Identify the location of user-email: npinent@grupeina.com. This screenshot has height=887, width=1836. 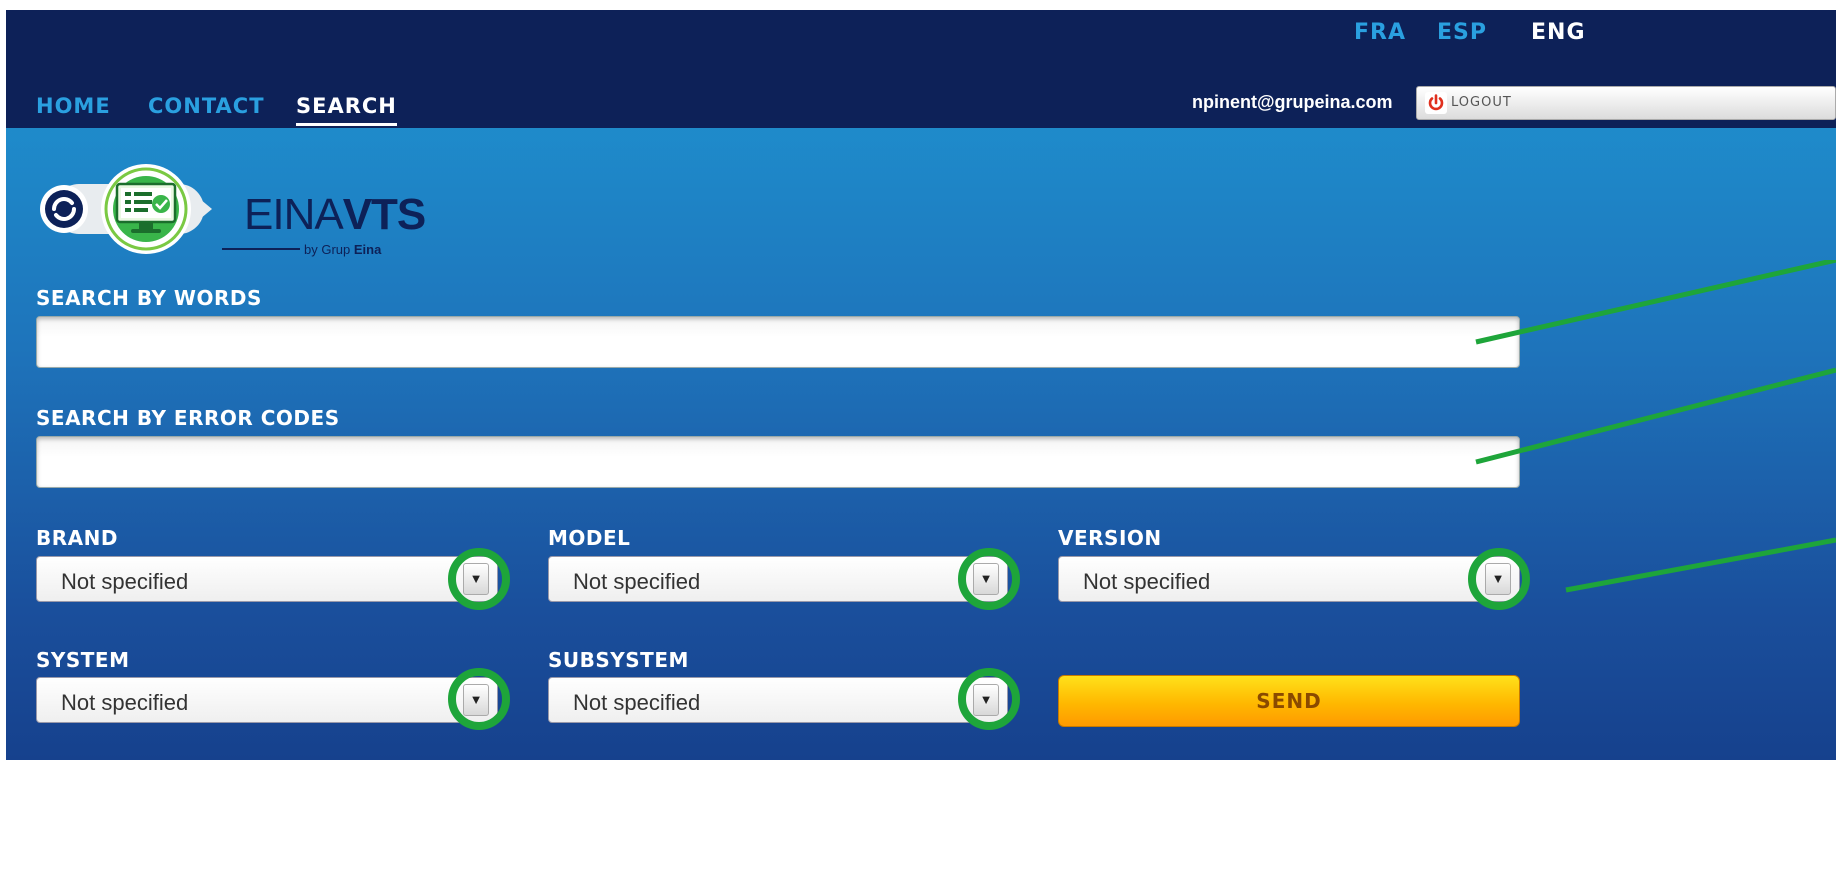
(1292, 102).